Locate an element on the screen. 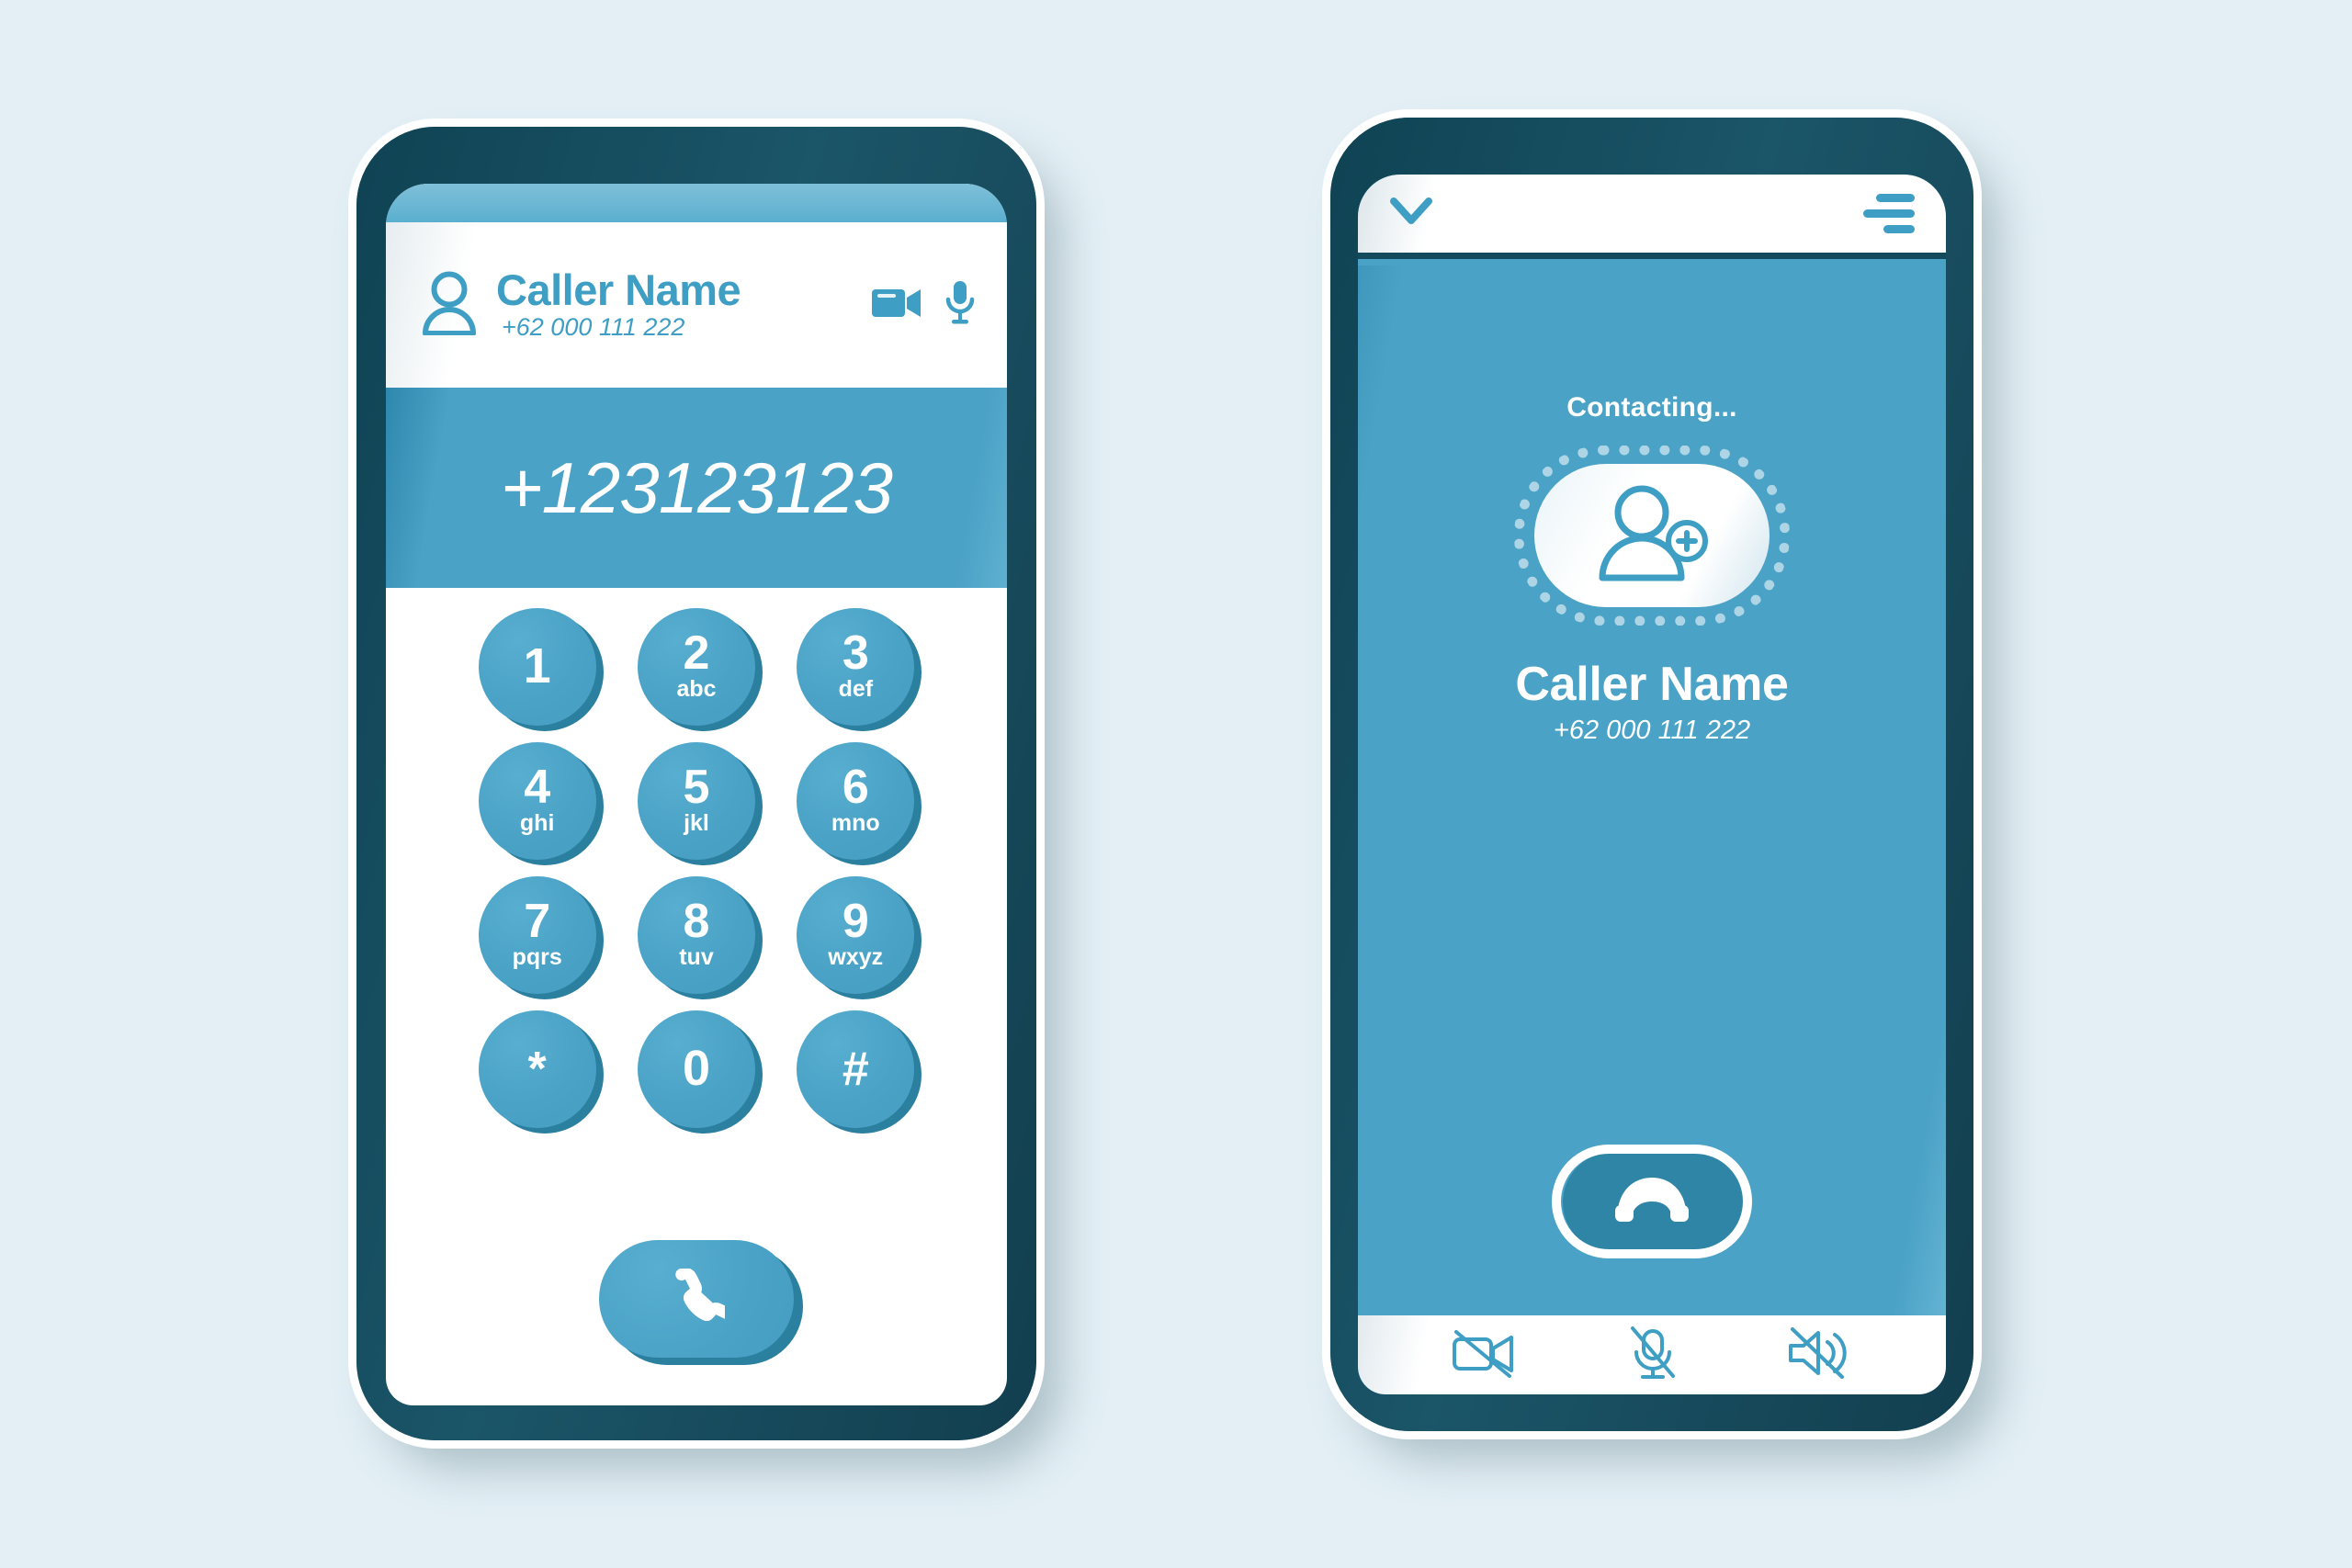 This screenshot has width=2352, height=1568. key-letters: jkl is located at coordinates (696, 824).